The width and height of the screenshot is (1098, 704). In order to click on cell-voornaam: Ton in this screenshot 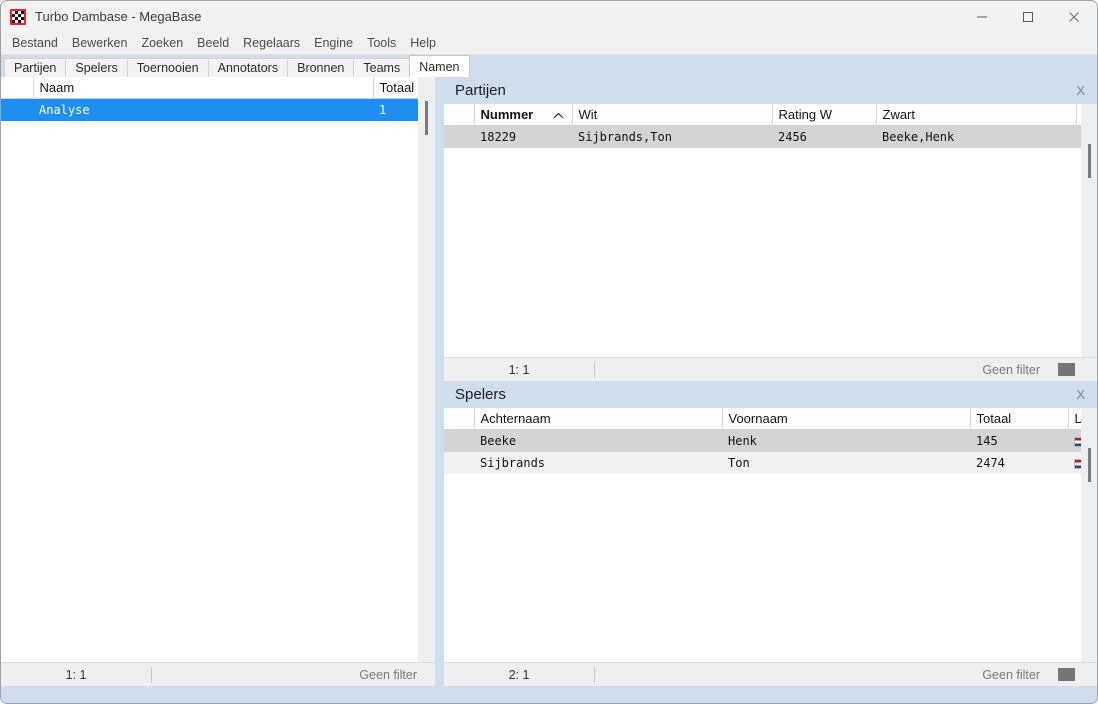, I will do `click(846, 463)`.